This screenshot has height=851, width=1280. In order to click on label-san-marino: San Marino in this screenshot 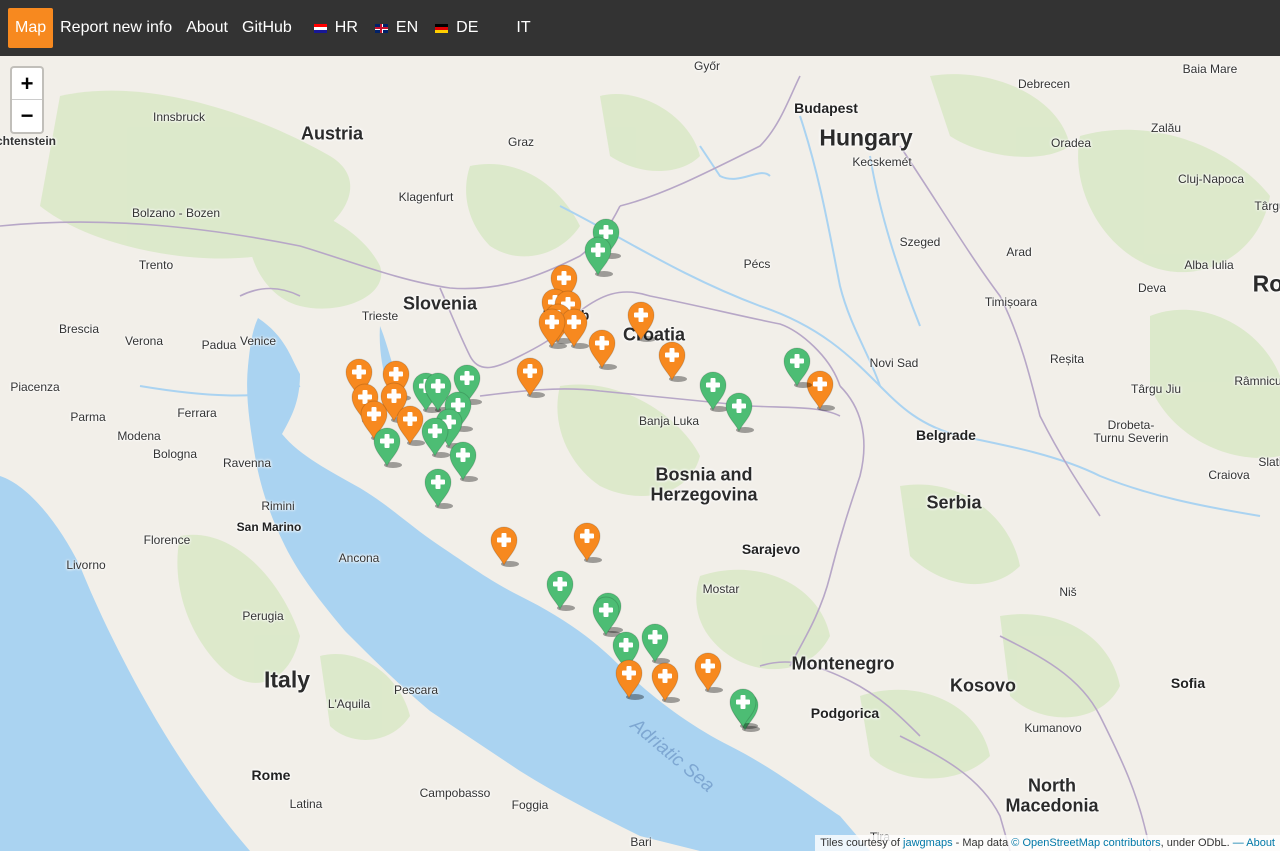, I will do `click(269, 527)`.